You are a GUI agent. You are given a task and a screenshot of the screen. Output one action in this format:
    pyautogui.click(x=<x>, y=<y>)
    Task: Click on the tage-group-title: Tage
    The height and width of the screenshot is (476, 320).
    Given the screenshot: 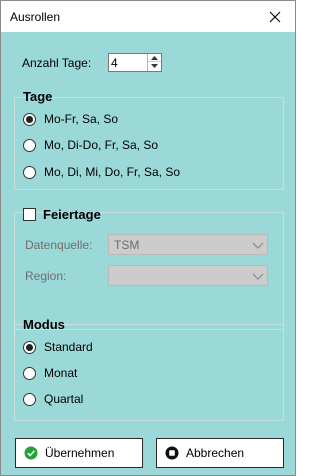 What is the action you would take?
    pyautogui.click(x=38, y=96)
    